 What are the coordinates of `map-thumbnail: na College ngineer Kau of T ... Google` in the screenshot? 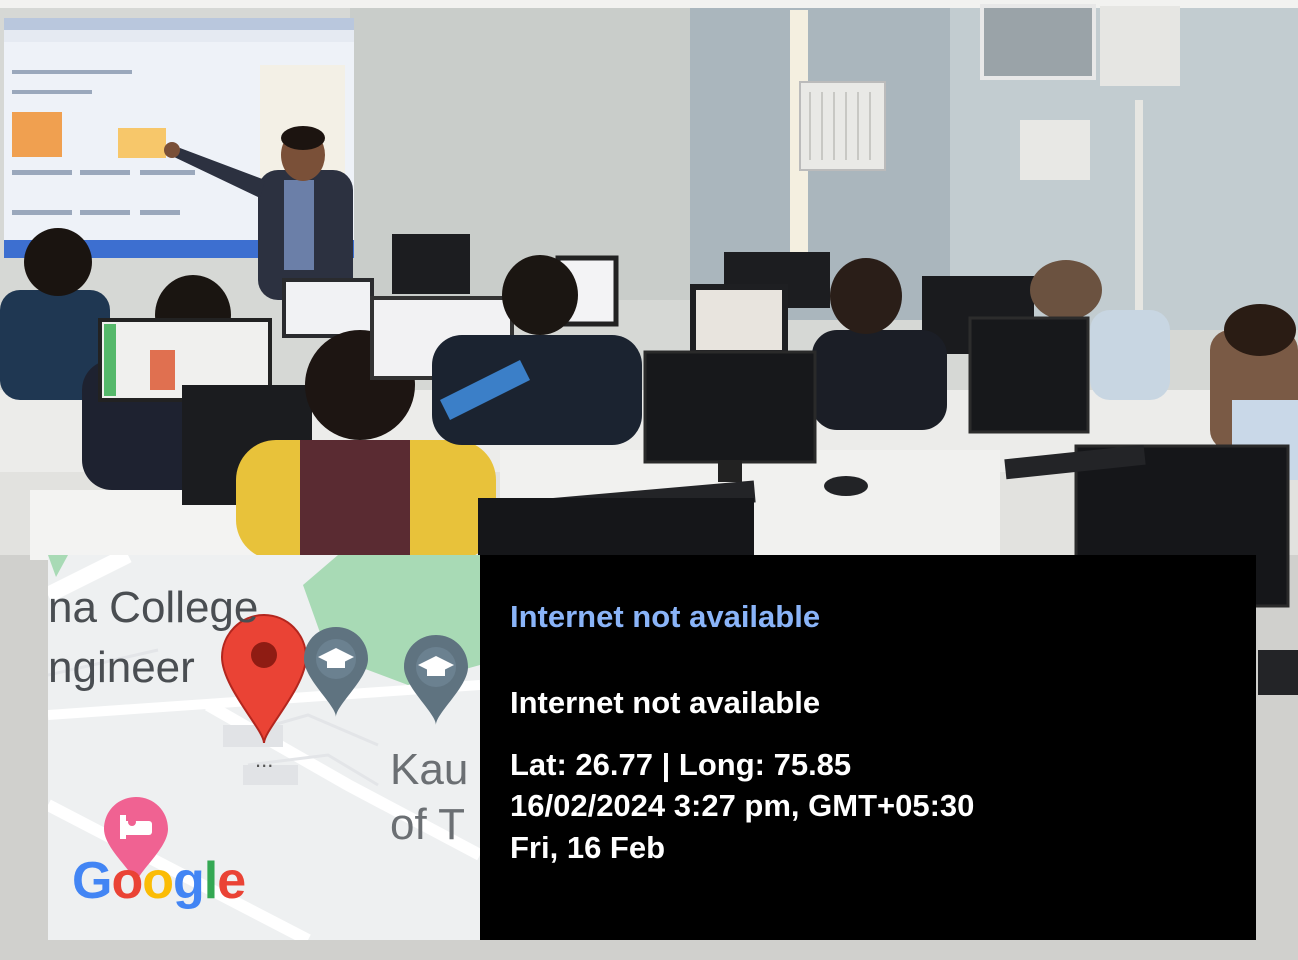 It's located at (264, 747).